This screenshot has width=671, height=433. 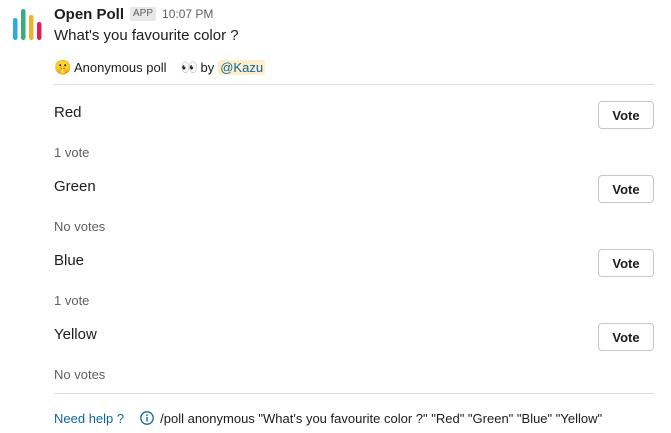 I want to click on vote-button-green: Vote, so click(x=626, y=189).